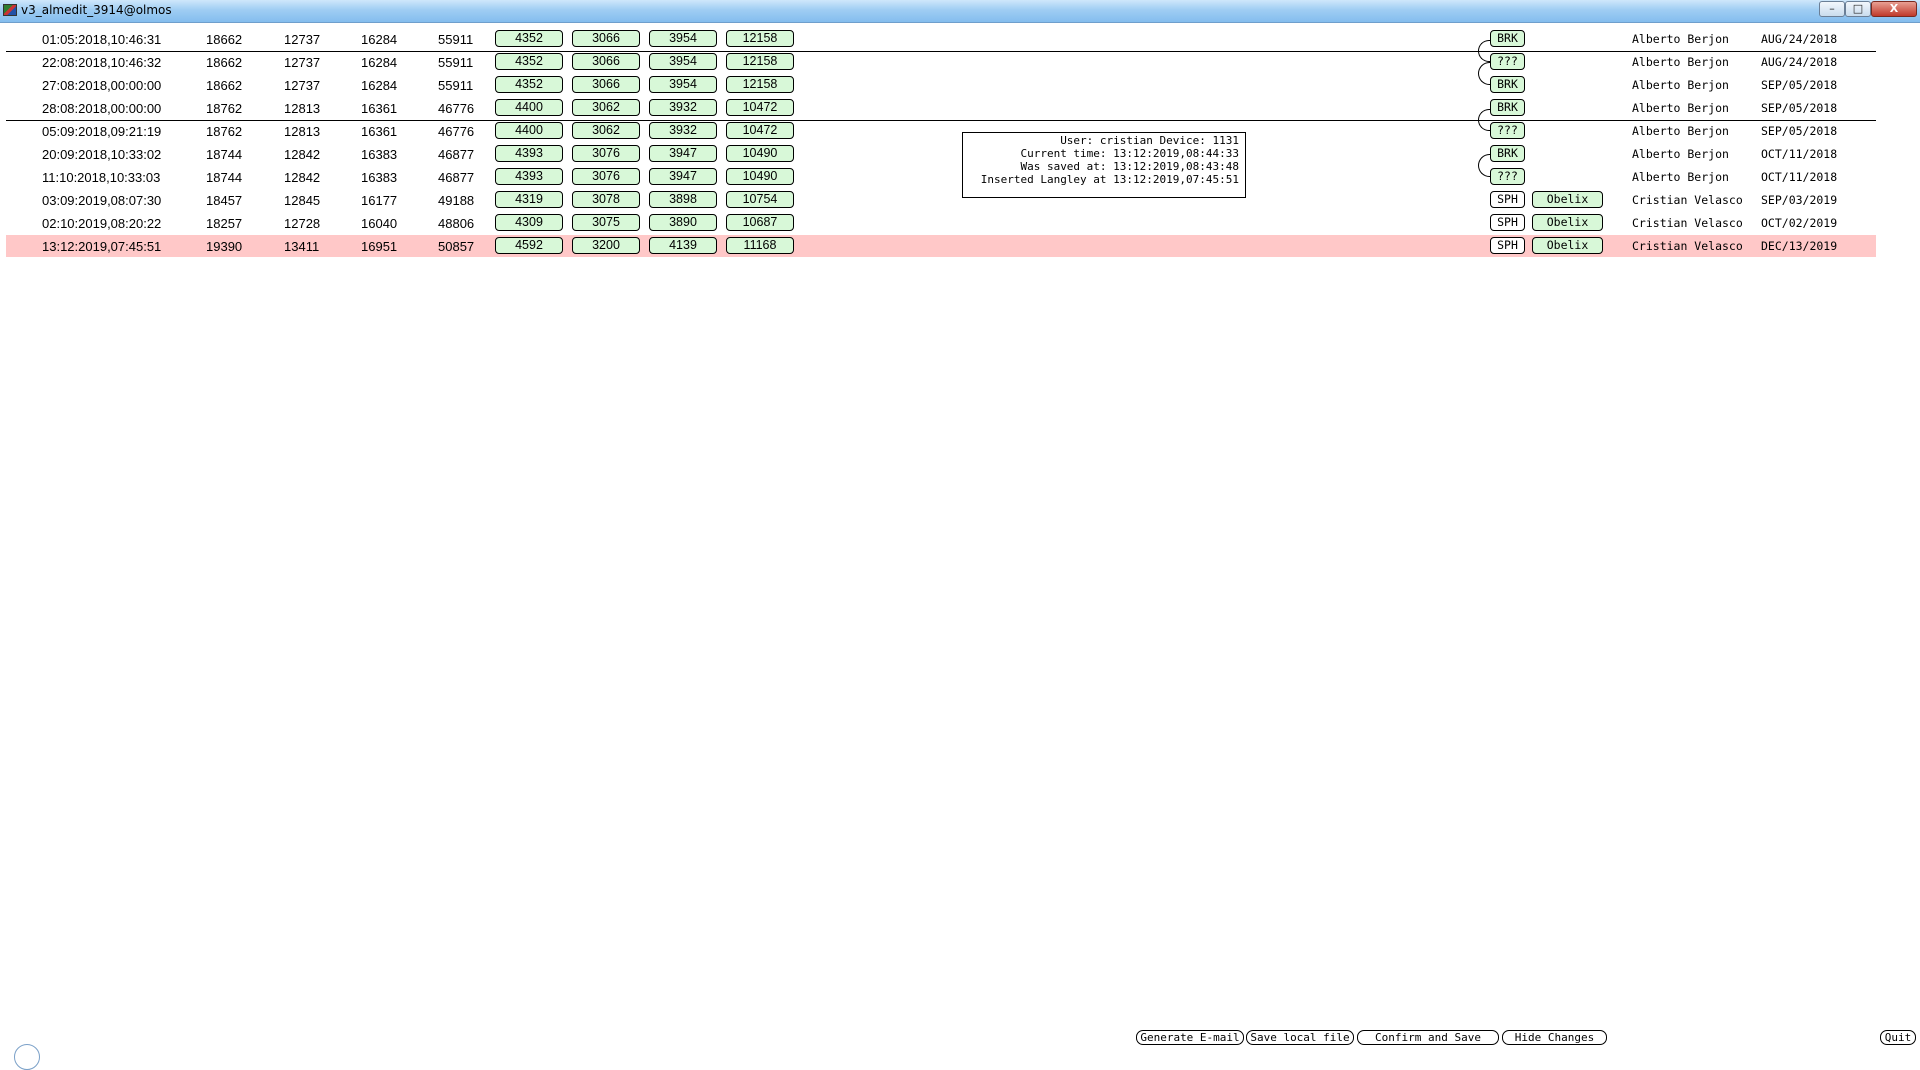 The image size is (1920, 1070). I want to click on row-value-1: 19390, so click(224, 246).